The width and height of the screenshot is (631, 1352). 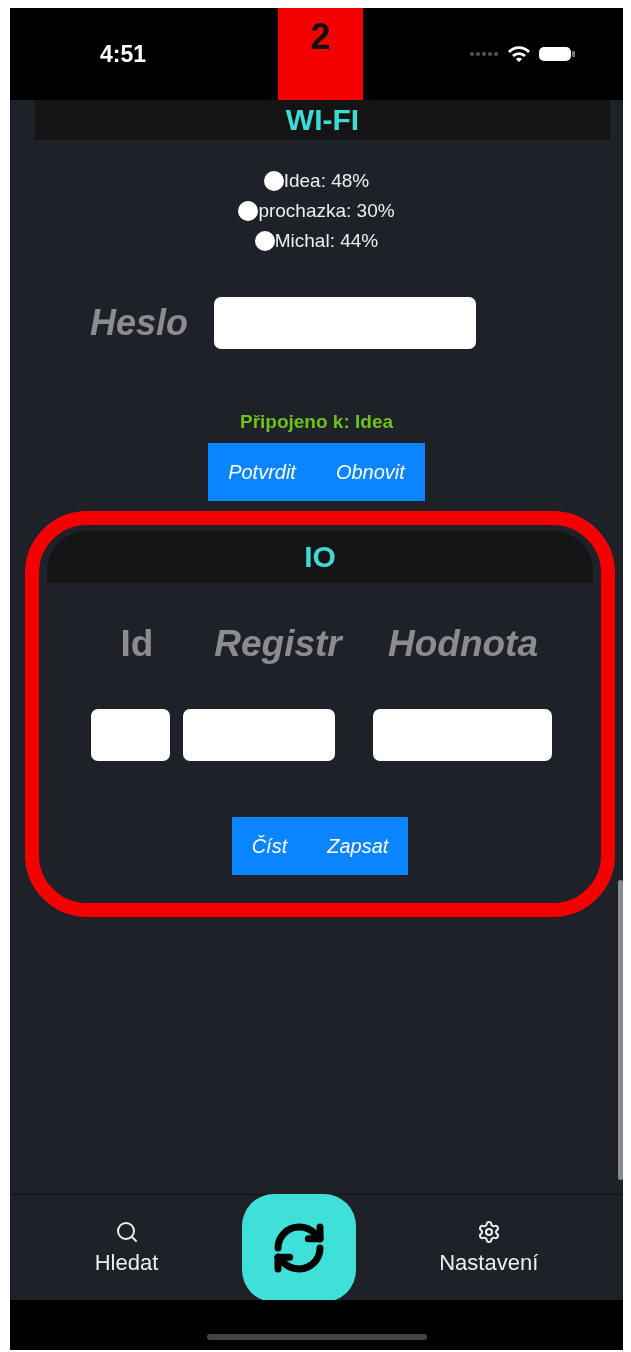 What do you see at coordinates (278, 644) in the screenshot?
I see `column-heading: Registr` at bounding box center [278, 644].